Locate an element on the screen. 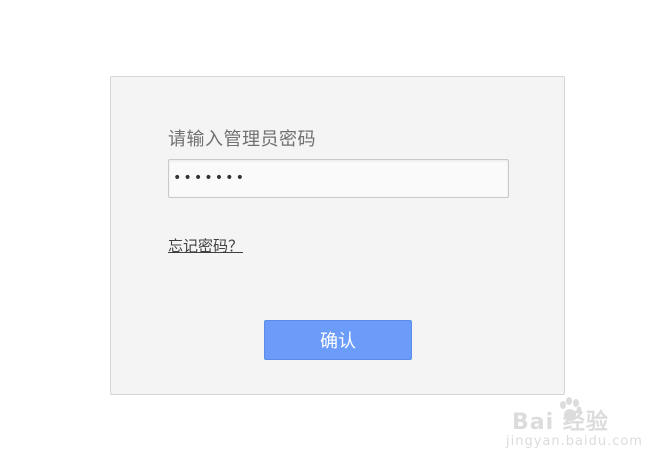 This screenshot has height=468, width=668. paw-icon is located at coordinates (571, 409).